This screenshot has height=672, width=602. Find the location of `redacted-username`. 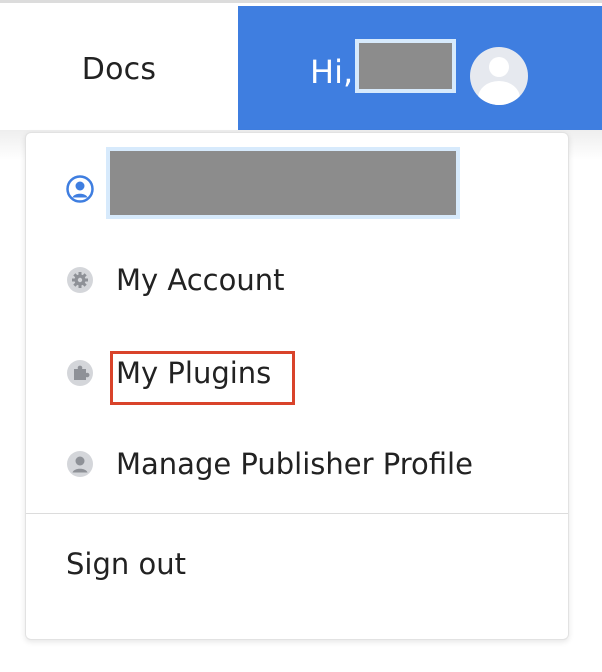

redacted-username is located at coordinates (405, 66).